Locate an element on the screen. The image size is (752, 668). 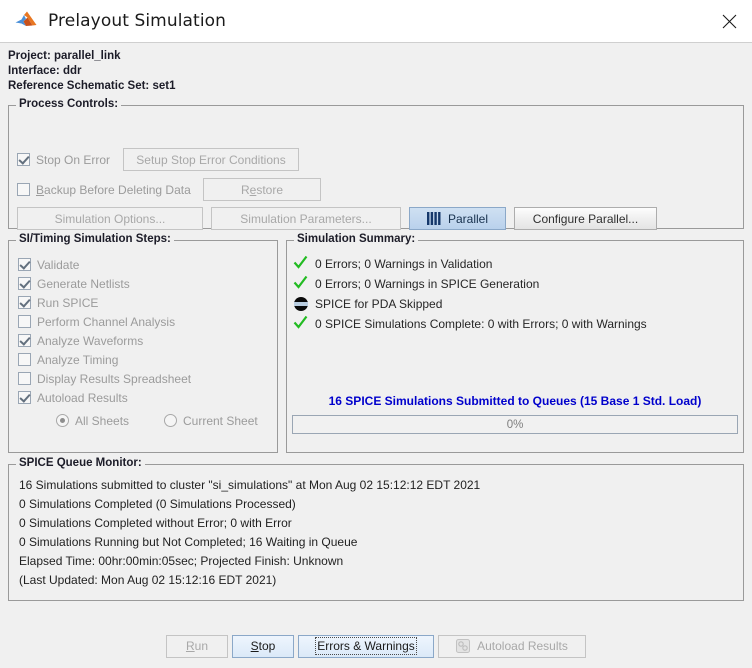
backup-row: Backup Before Deleting Data Restore is located at coordinates (169, 189).